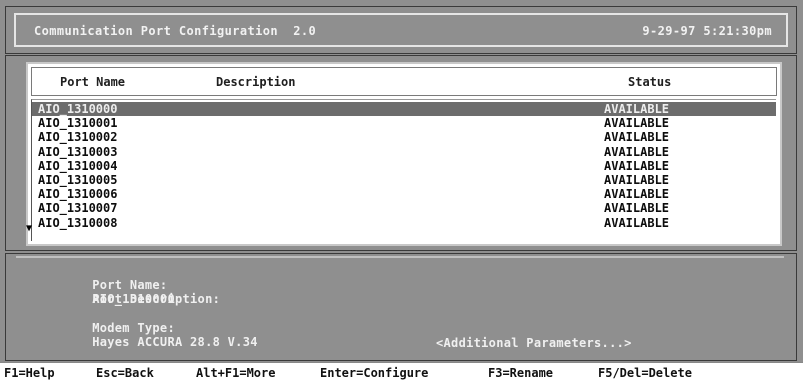 This screenshot has height=384, width=803. What do you see at coordinates (404, 123) in the screenshot?
I see `port-list-row: AIO_1310001 AVAILABLE` at bounding box center [404, 123].